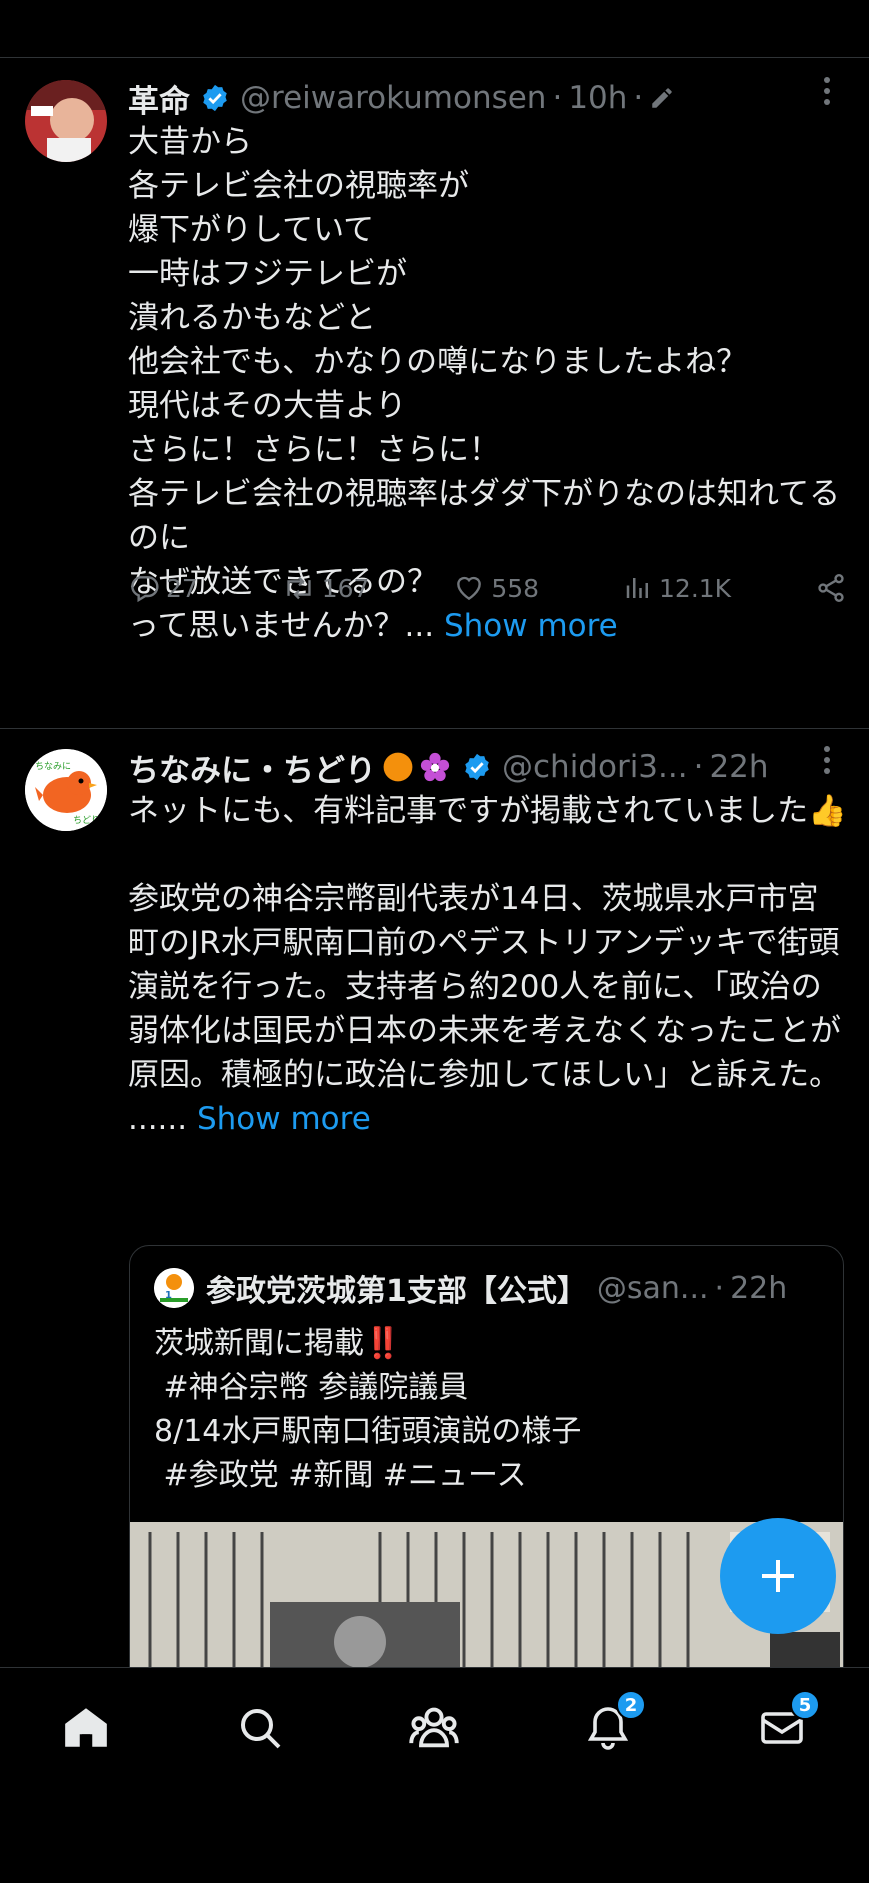 The width and height of the screenshot is (869, 1883). I want to click on bottom-nav: 2 5, so click(434, 1775).